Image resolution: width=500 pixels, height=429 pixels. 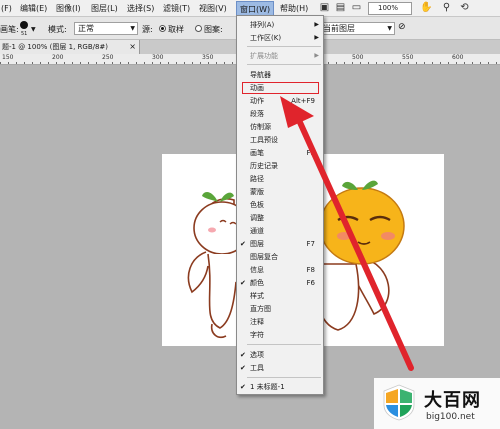 I want to click on menu-item-label: 字符, so click(x=257, y=335).